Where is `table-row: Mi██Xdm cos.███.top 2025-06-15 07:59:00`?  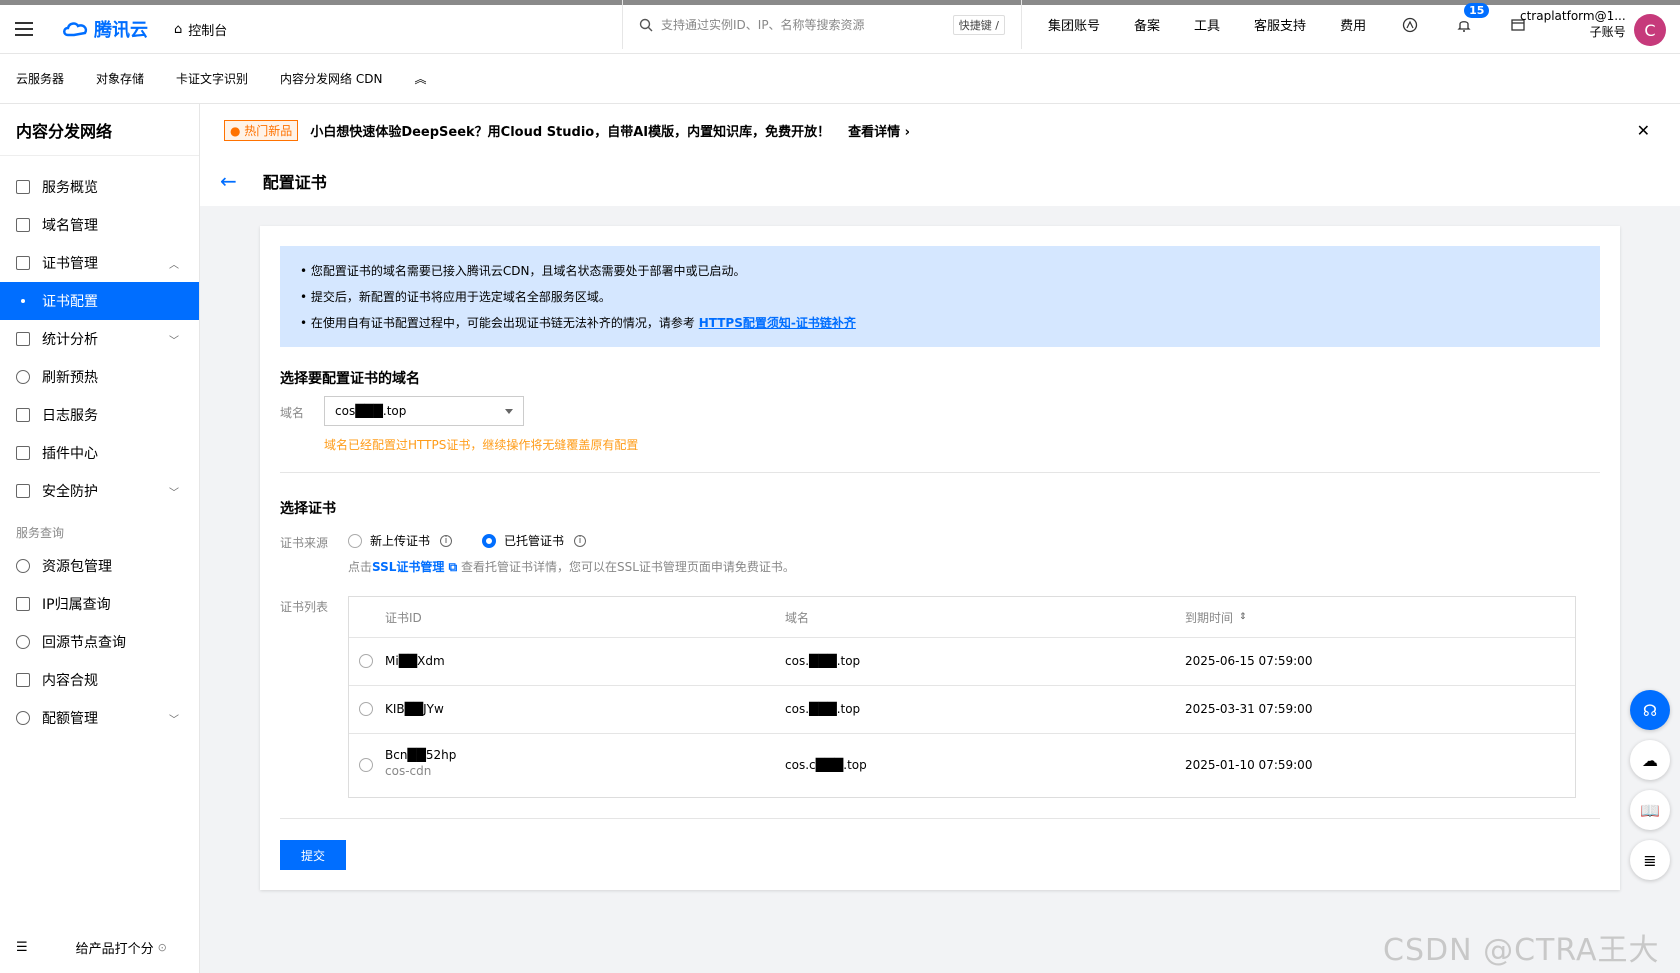 table-row: Mi██Xdm cos.███.top 2025-06-15 07:59:00 is located at coordinates (962, 661).